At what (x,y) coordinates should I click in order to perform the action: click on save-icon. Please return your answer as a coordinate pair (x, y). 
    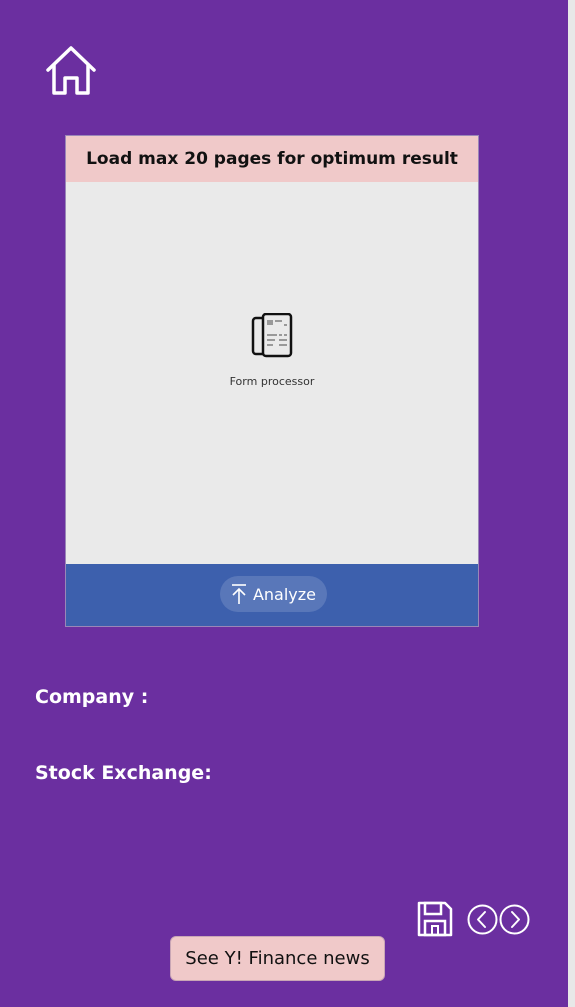
    Looking at the image, I should click on (435, 919).